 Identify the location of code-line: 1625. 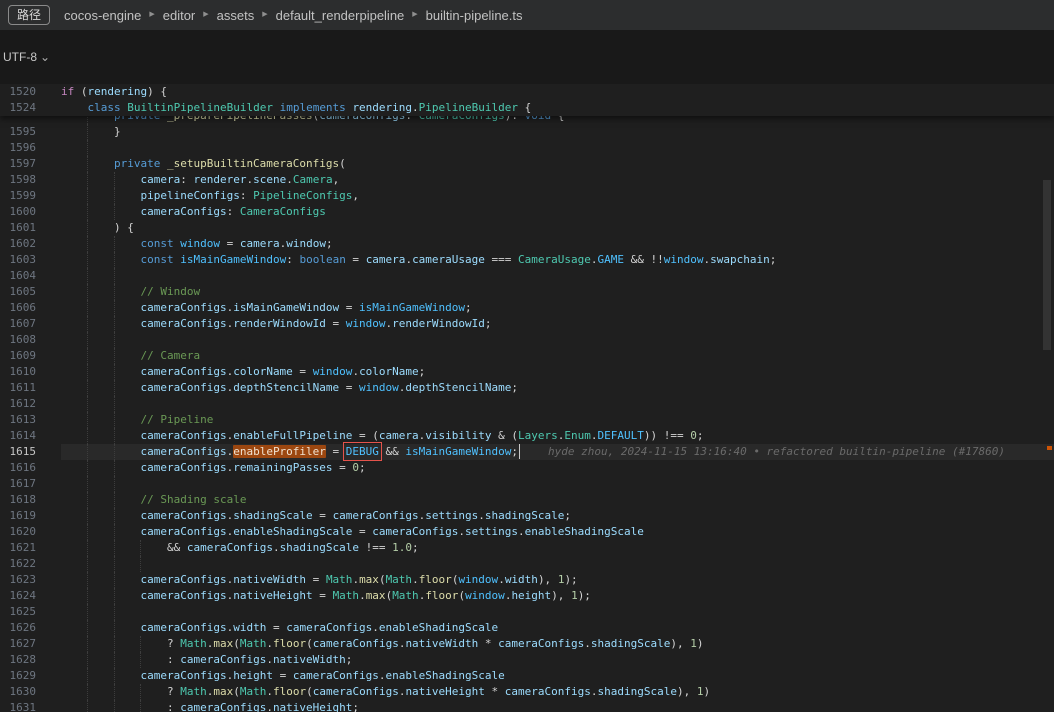
(527, 612).